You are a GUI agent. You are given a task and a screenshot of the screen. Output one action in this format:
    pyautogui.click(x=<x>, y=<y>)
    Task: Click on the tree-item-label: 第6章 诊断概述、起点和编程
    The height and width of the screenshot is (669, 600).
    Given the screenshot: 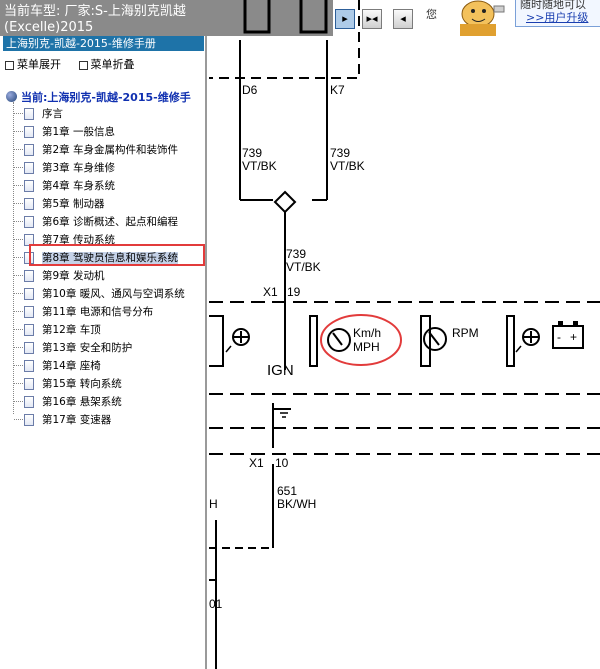 What is the action you would take?
    pyautogui.click(x=110, y=222)
    